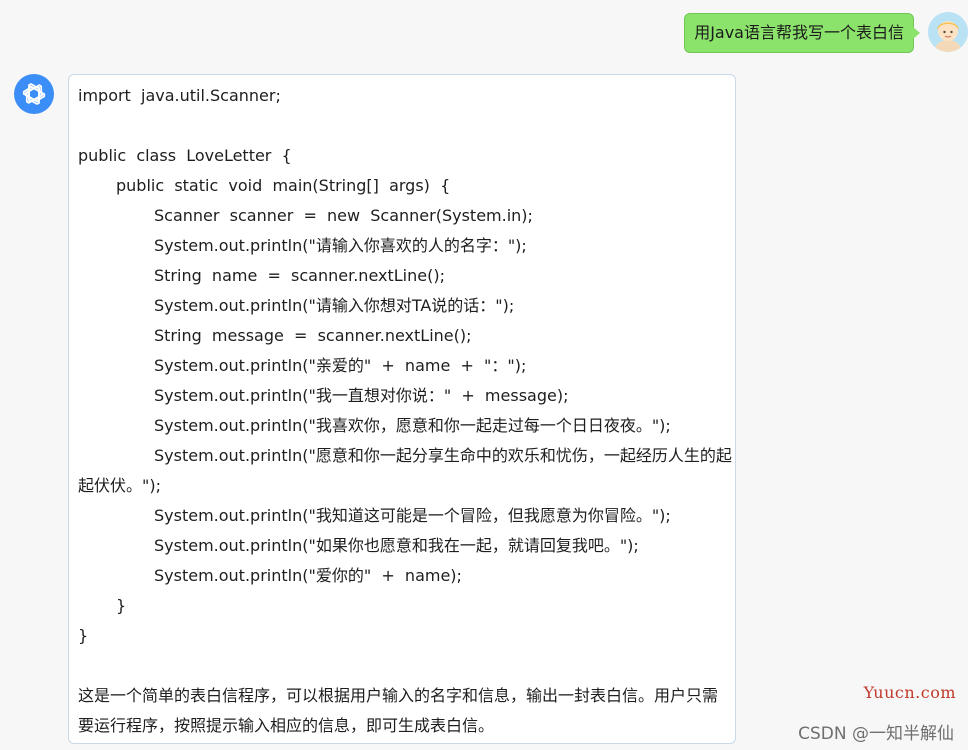  Describe the element at coordinates (909, 692) in the screenshot. I see `yuucn-watermark: Yuucn.com` at that location.